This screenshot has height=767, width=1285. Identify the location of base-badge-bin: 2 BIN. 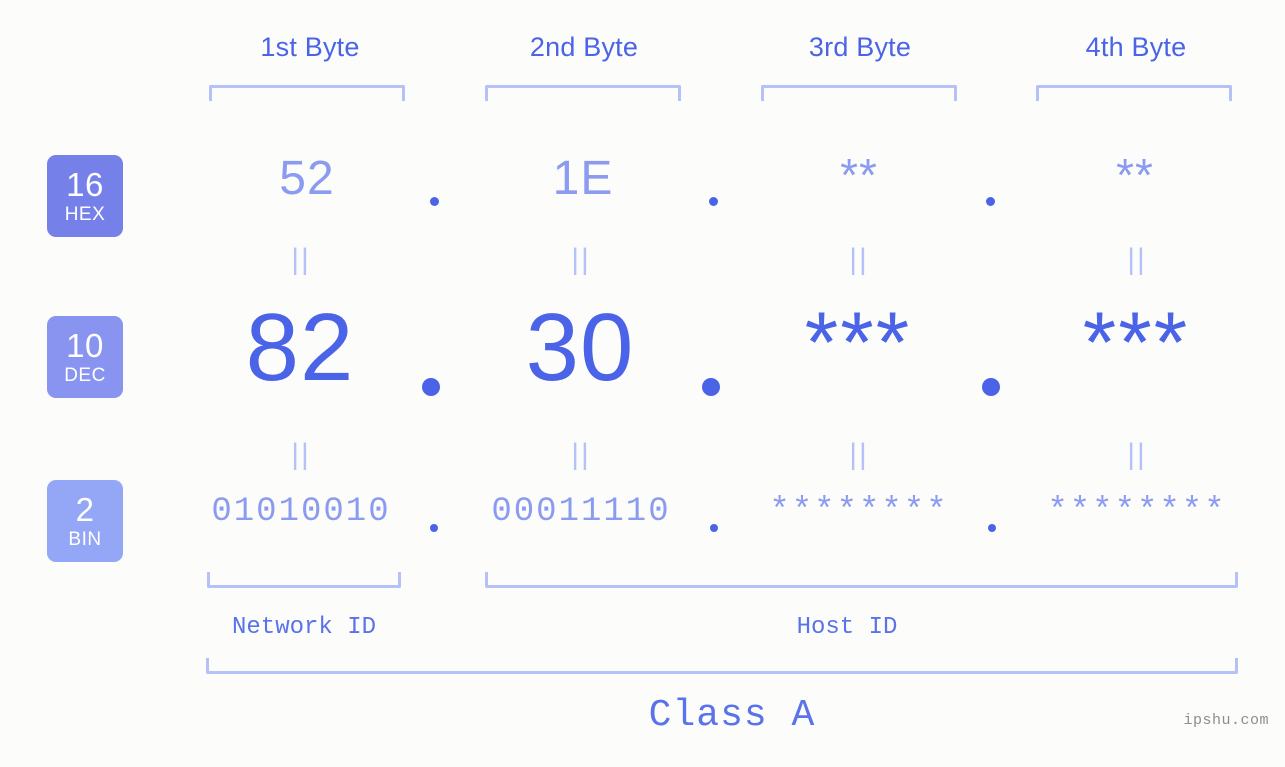
(85, 521).